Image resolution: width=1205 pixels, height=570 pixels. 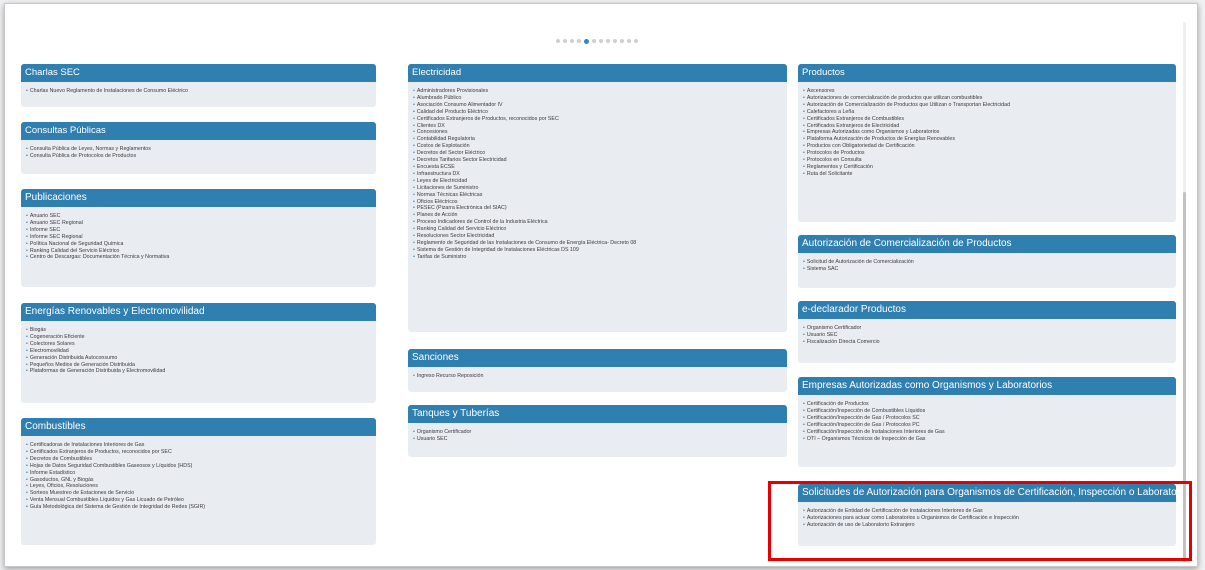 I want to click on link-item: PESEC (Pizarra Electrónica del SIAC), so click(x=600, y=208).